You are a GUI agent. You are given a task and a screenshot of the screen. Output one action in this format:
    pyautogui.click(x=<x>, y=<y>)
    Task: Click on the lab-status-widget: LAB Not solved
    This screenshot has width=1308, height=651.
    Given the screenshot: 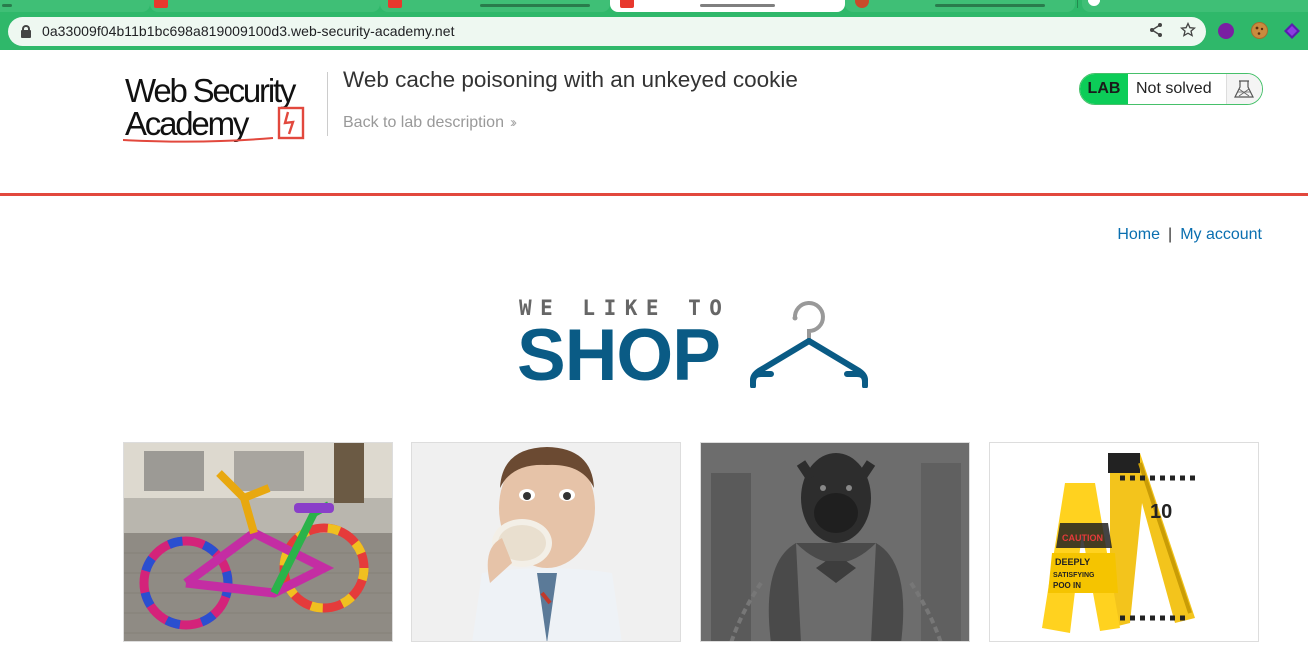 What is the action you would take?
    pyautogui.click(x=1171, y=89)
    